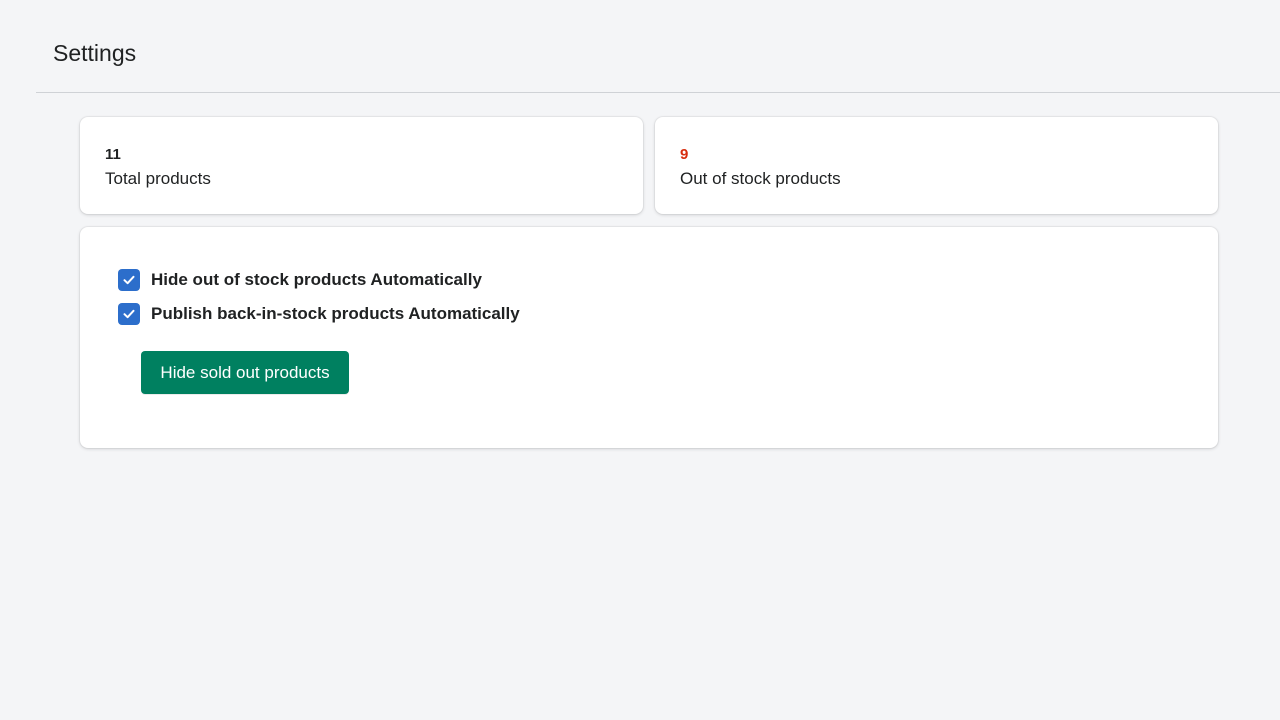  I want to click on out-of-stock-label: Out of stock products, so click(760, 178).